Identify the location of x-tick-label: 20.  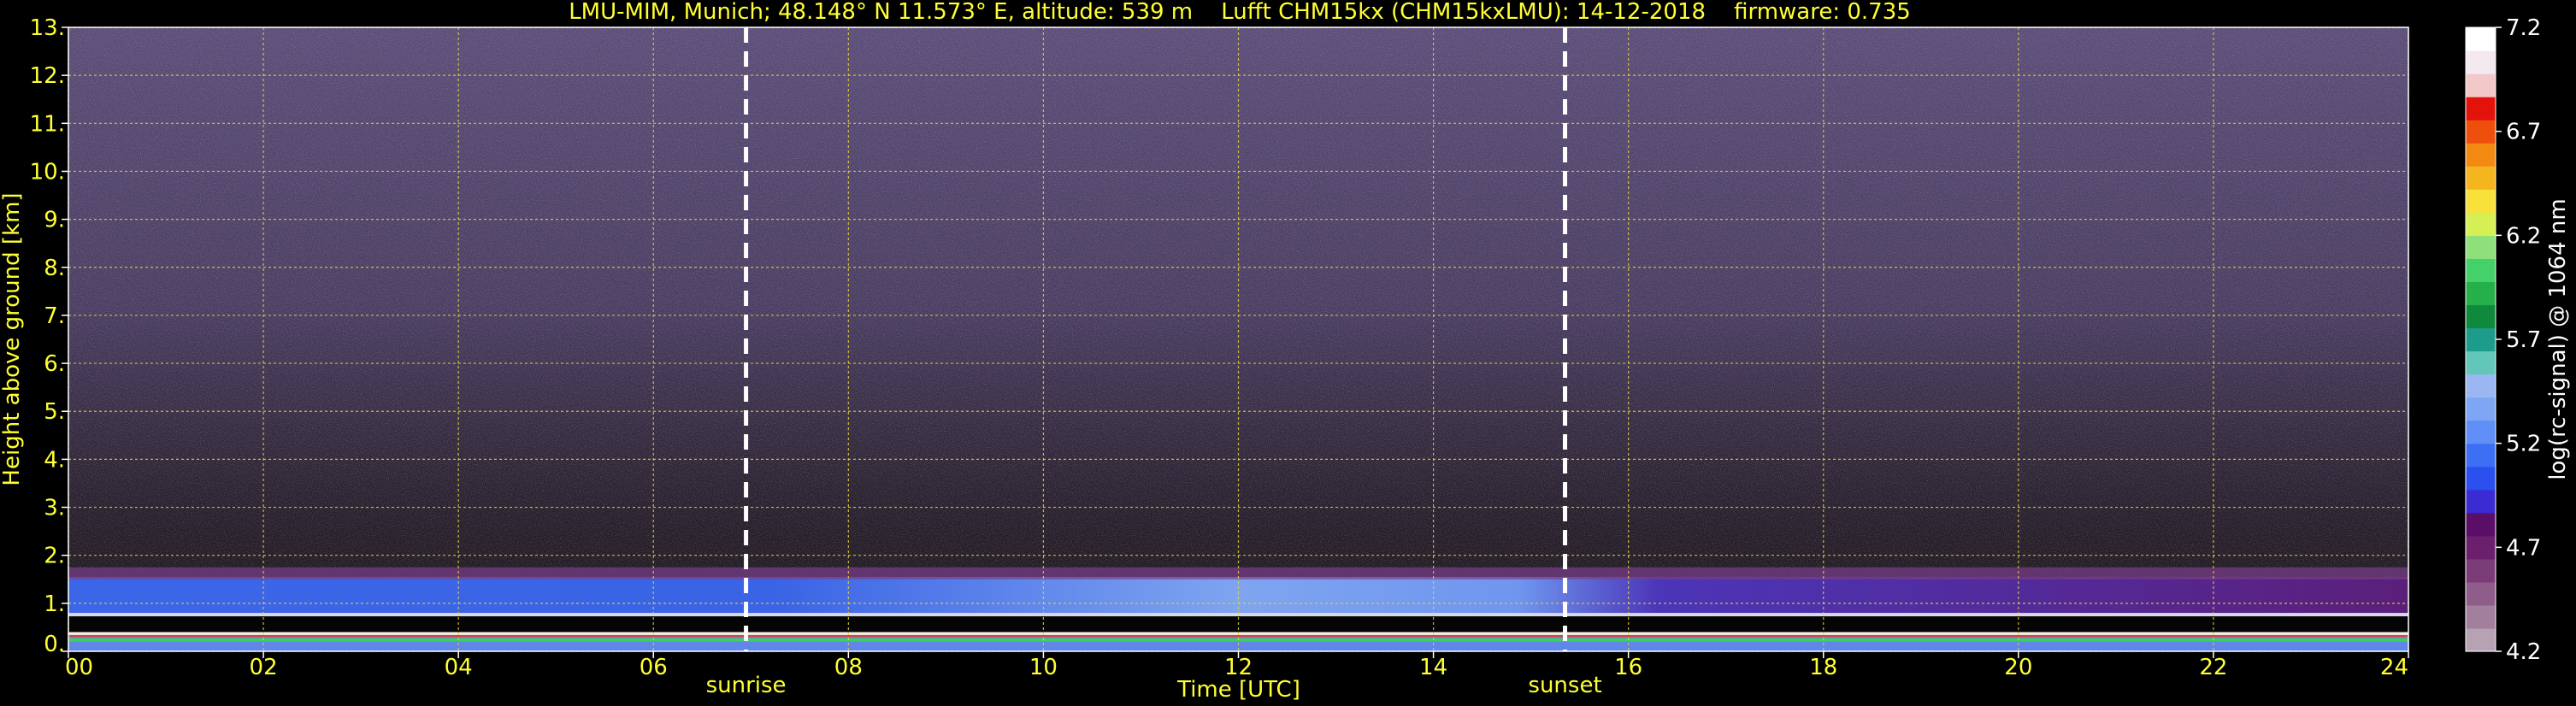
(2018, 667).